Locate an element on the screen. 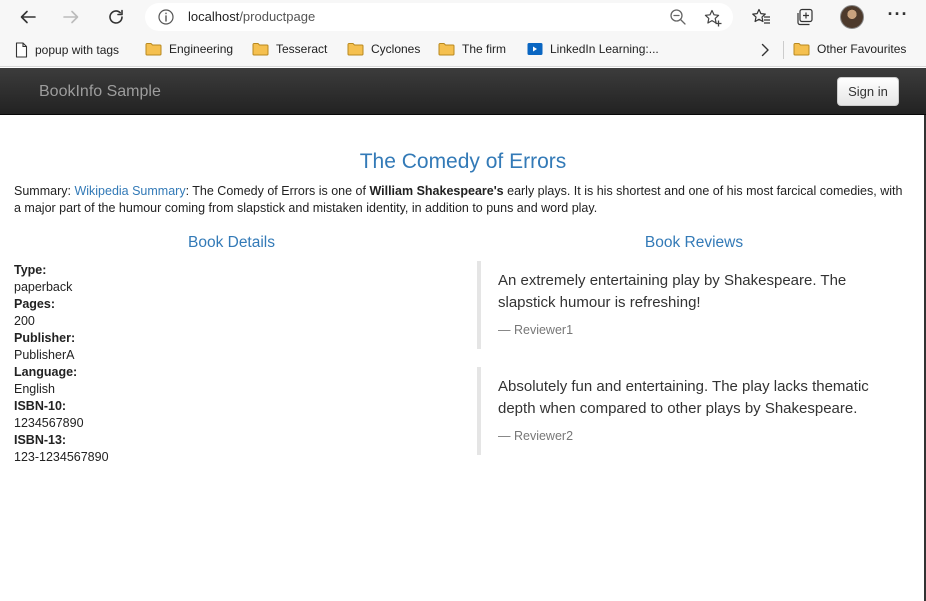 The image size is (926, 601). bookmark-engineering: Engineering is located at coordinates (189, 49).